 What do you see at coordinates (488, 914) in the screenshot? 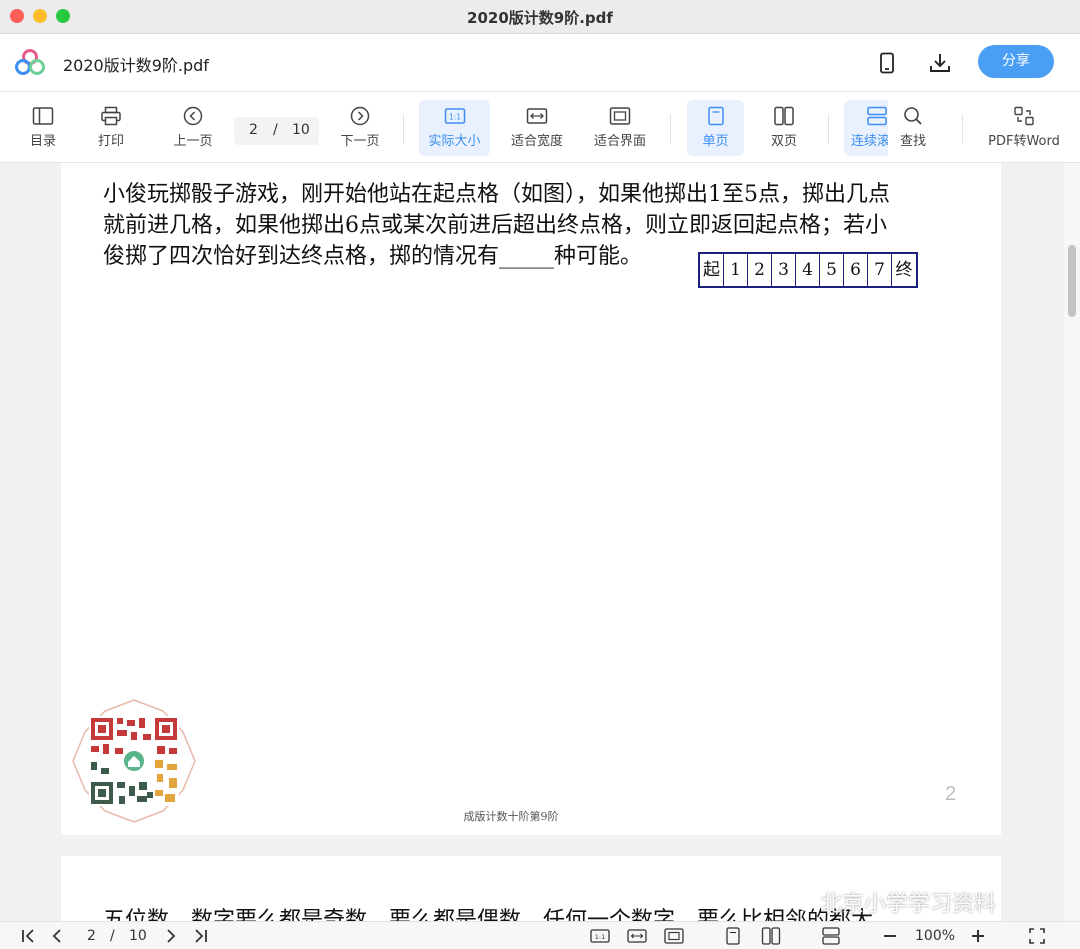
I see `next-page-text: 五位数，数字要么都是奇数，要么都是偶数，任何一个数字，要么比相邻的都大` at bounding box center [488, 914].